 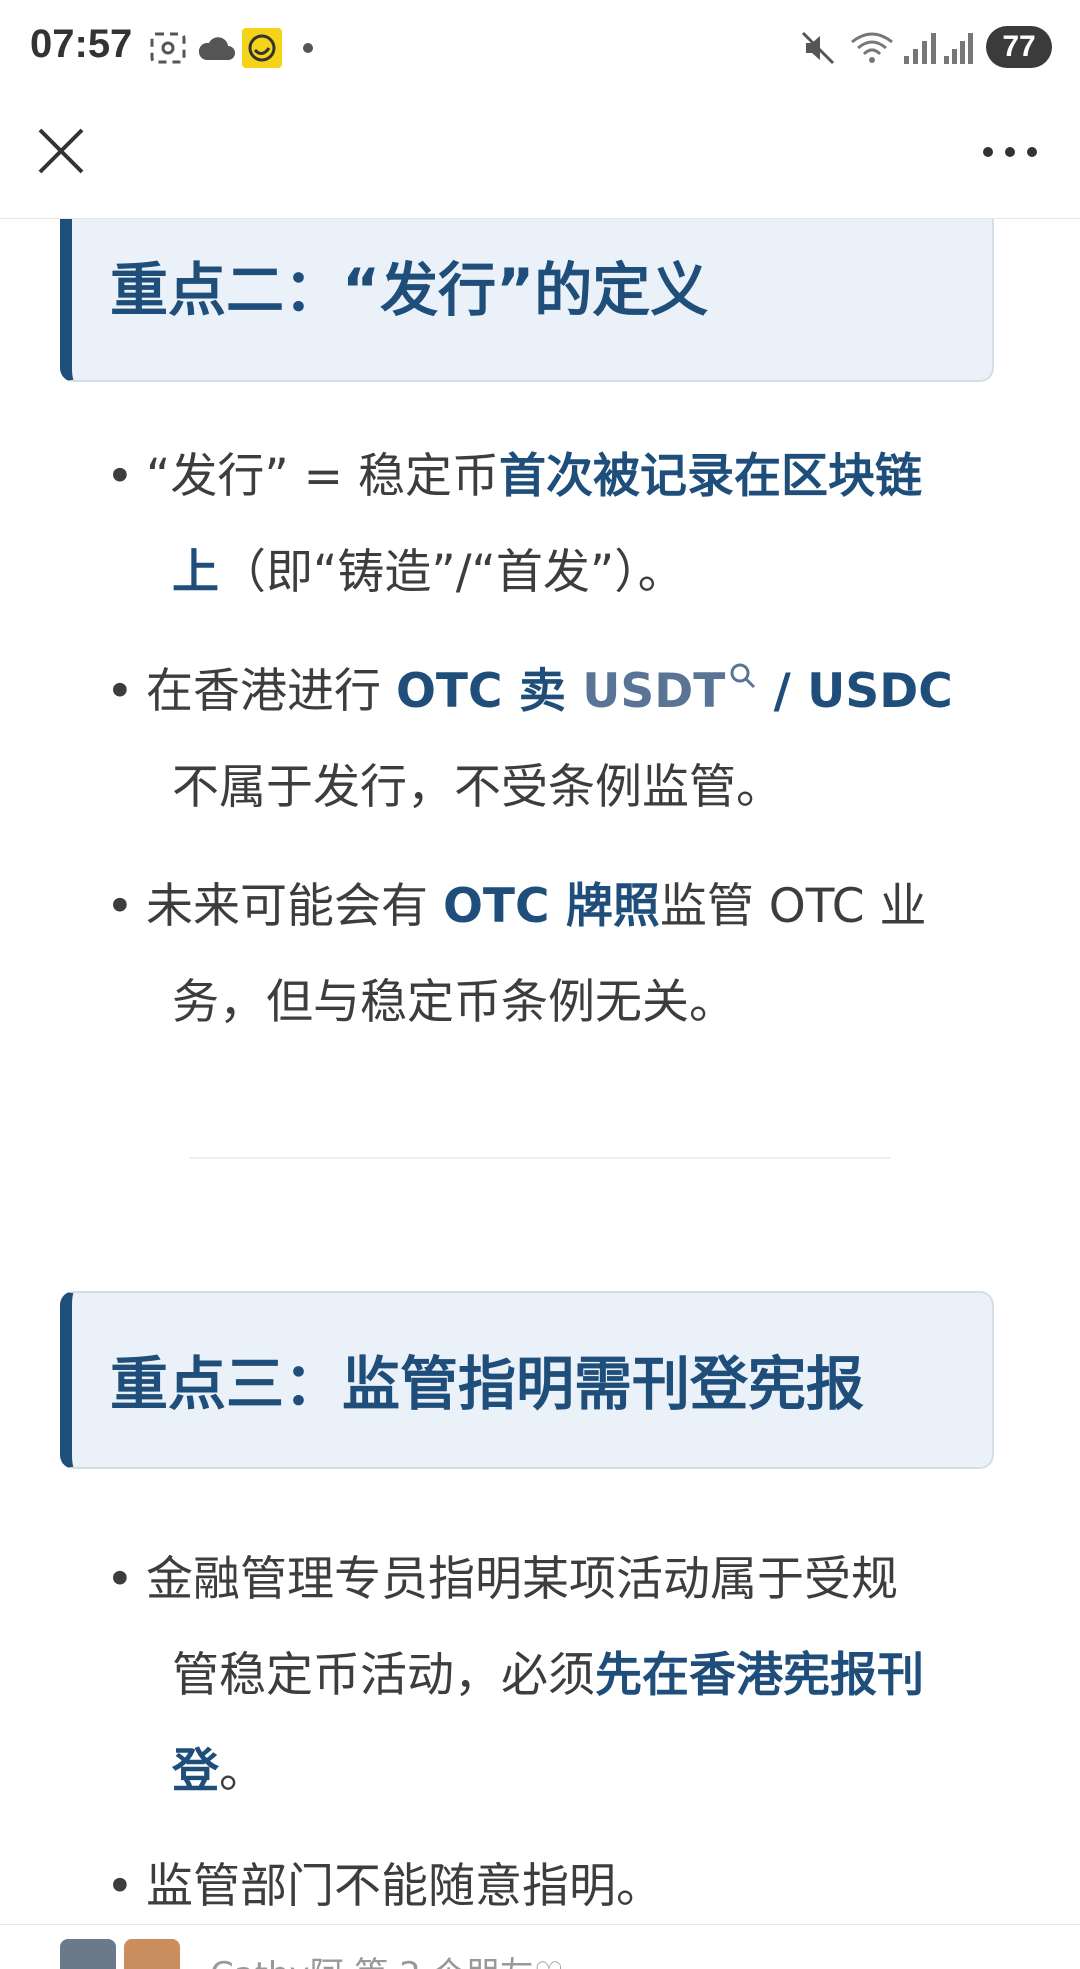 I want to click on bullet-line: 管稳定币活动，必须先在香港宪报刊, so click(x=584, y=1676).